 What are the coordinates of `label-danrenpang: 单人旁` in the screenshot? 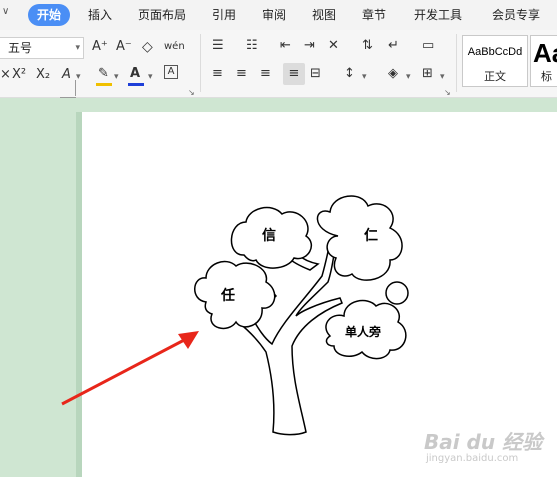 It's located at (363, 331).